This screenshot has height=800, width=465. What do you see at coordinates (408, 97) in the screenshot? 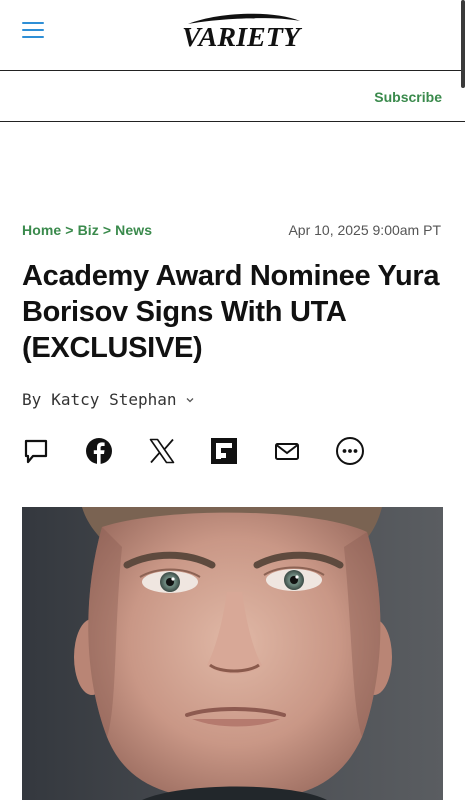
I see `subscribe-link: Subscribe` at bounding box center [408, 97].